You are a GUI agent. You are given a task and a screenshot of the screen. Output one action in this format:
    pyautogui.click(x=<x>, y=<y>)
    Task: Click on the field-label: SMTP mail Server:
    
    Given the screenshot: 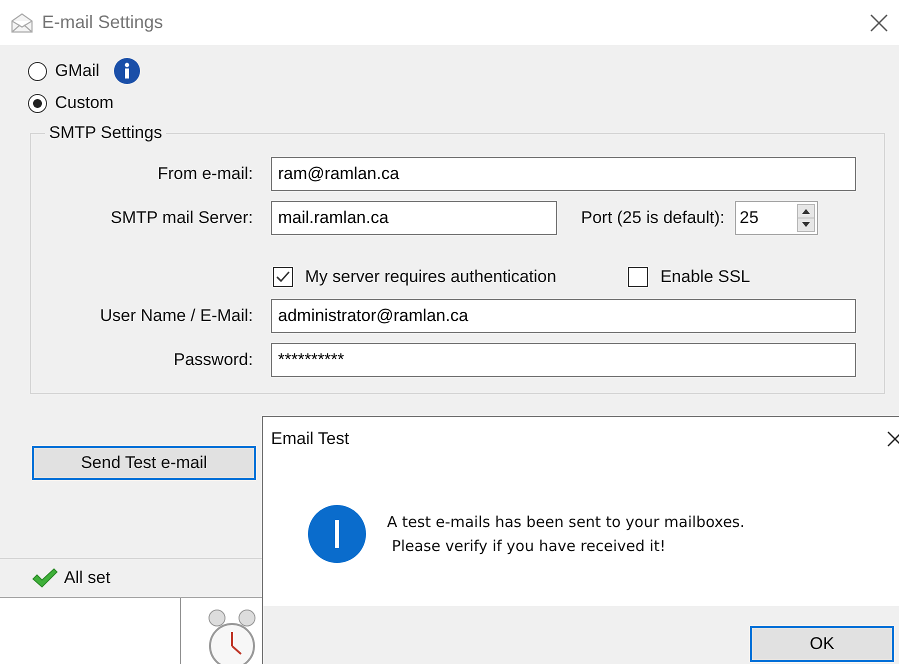 What is the action you would take?
    pyautogui.click(x=181, y=218)
    